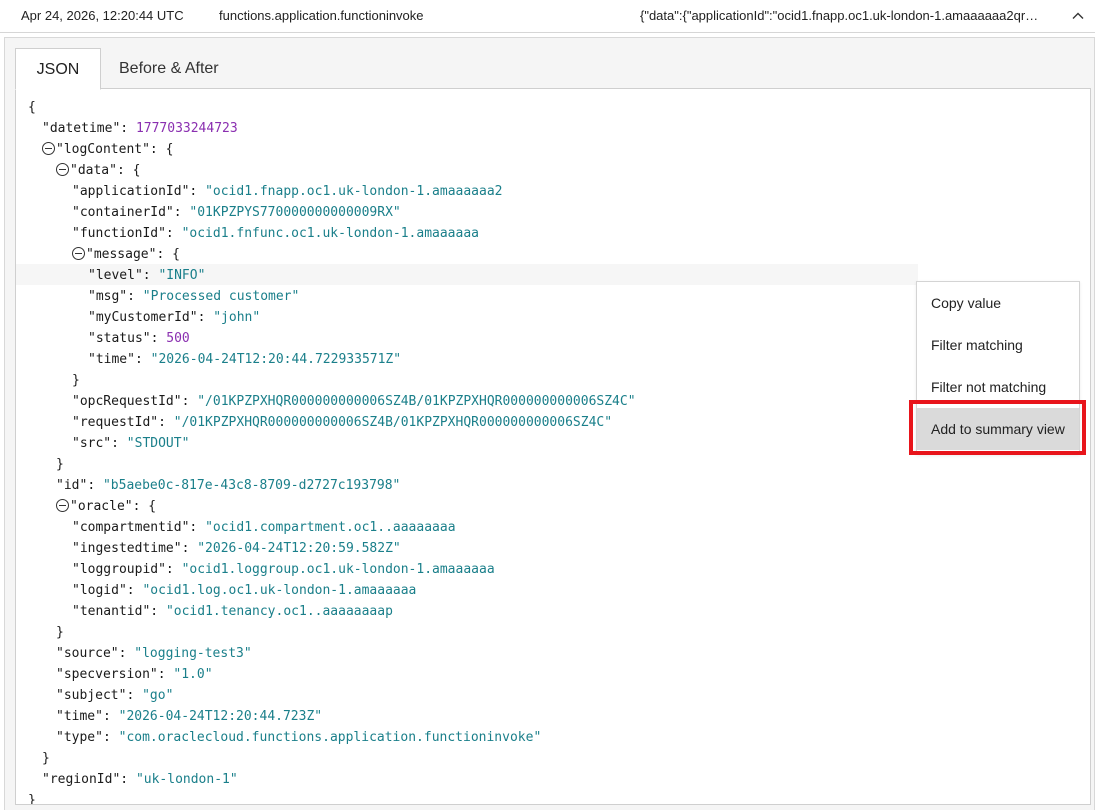 The image size is (1095, 810). What do you see at coordinates (189, 716) in the screenshot?
I see `json-line-time-root: "time": "2026-04-24T12:20:44.723Z"` at bounding box center [189, 716].